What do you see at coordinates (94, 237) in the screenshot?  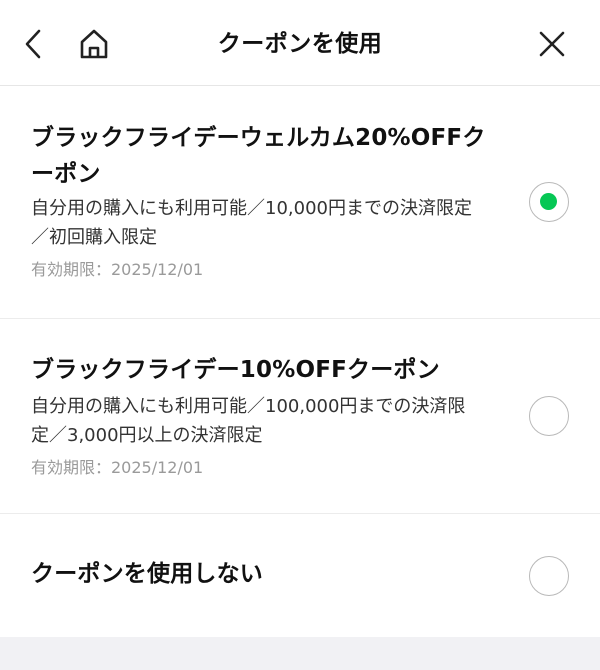 I see `coupon-desc-line: ／初回購入限定` at bounding box center [94, 237].